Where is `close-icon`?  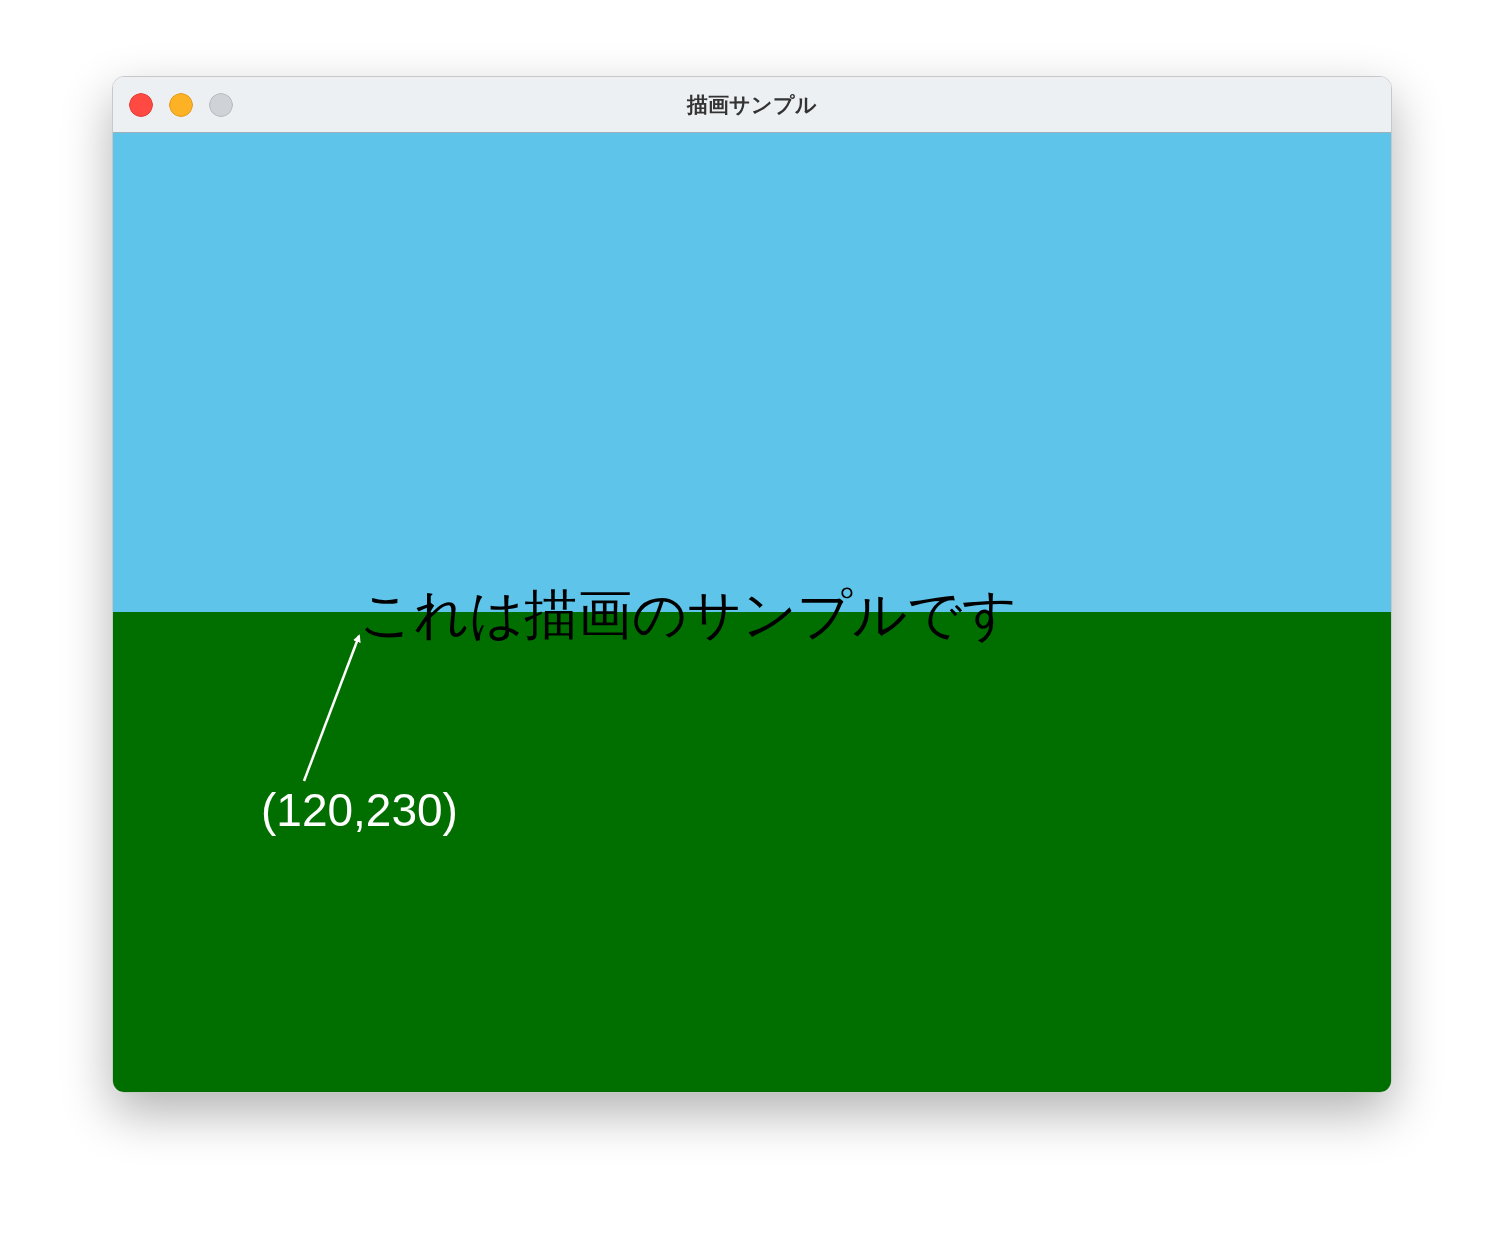
close-icon is located at coordinates (141, 104).